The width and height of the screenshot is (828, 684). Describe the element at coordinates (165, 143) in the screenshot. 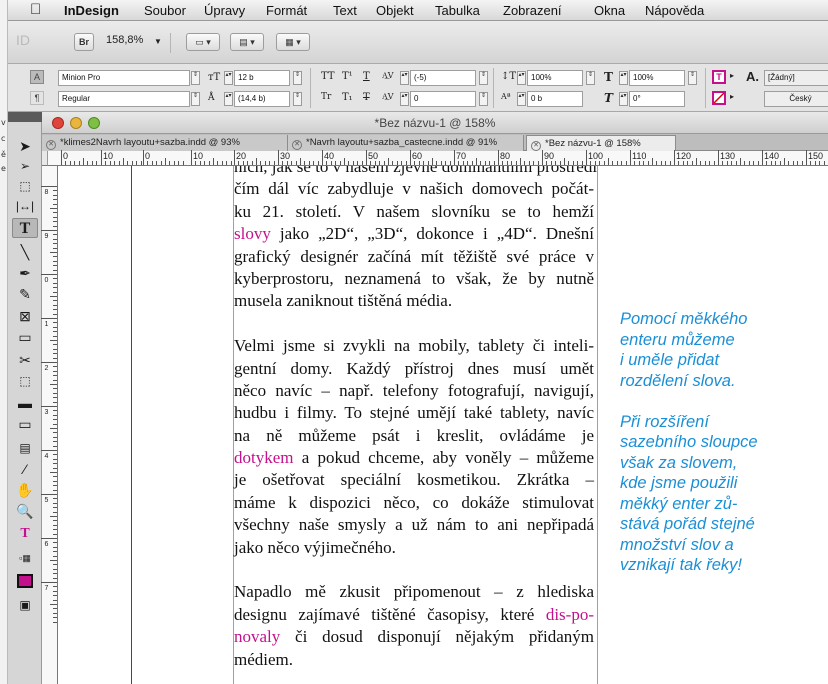

I see `tab-klimes2navrh: ✕ *klimes2Navrh layoutu+sazba.indd @ 93%` at that location.